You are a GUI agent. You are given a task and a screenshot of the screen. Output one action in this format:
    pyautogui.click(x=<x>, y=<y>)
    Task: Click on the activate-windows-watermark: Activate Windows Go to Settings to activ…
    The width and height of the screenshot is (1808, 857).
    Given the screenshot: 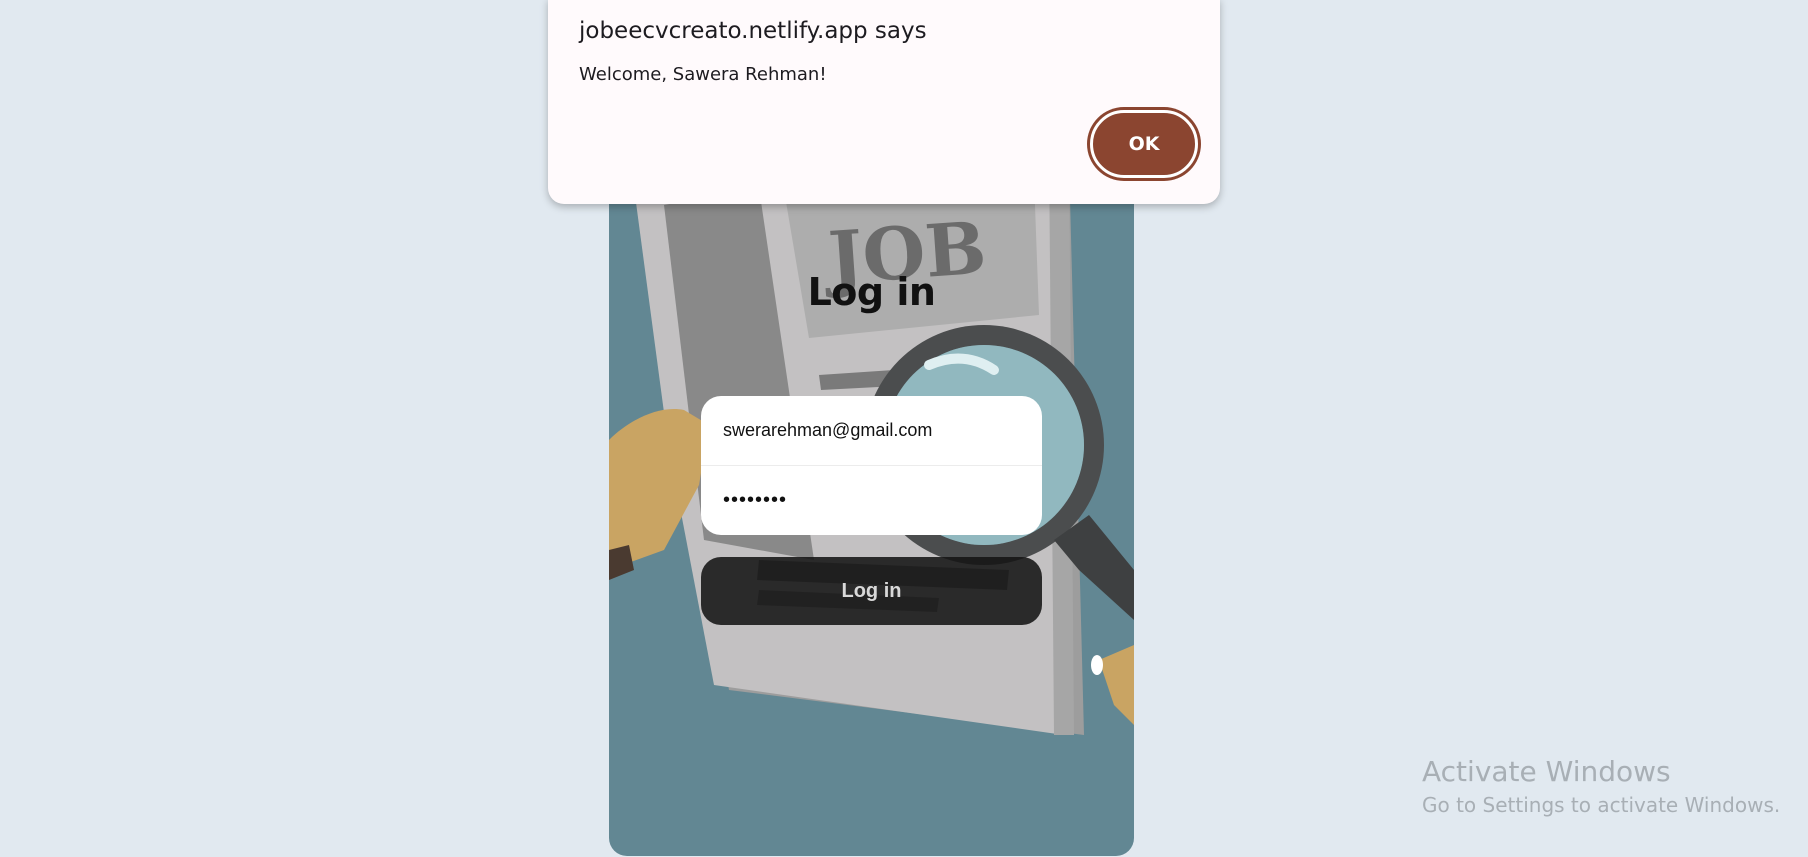 What is the action you would take?
    pyautogui.click(x=1601, y=787)
    